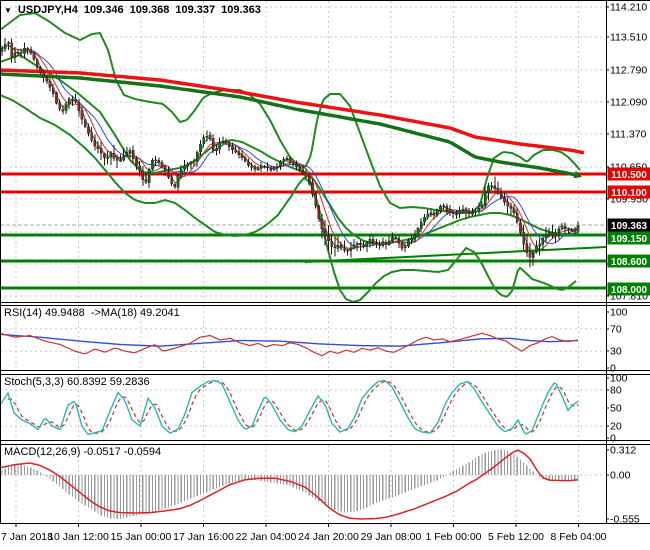 The image size is (650, 550). What do you see at coordinates (629, 239) in the screenshot?
I see `price-badge-label: 109.150` at bounding box center [629, 239].